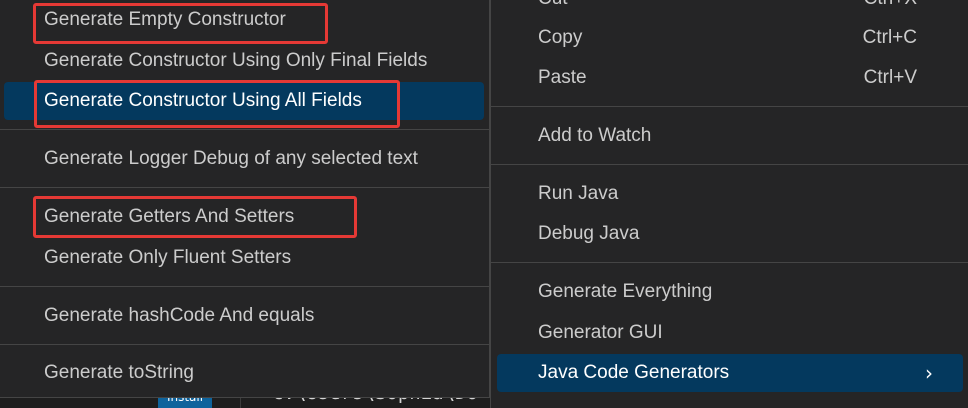  Describe the element at coordinates (730, 38) in the screenshot. I see `menu-item-copy: Copy Ctrl+C` at that location.